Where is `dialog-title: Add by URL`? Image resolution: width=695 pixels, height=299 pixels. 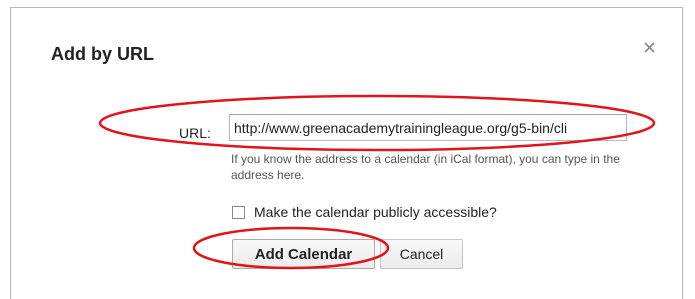
dialog-title: Add by URL is located at coordinates (102, 54).